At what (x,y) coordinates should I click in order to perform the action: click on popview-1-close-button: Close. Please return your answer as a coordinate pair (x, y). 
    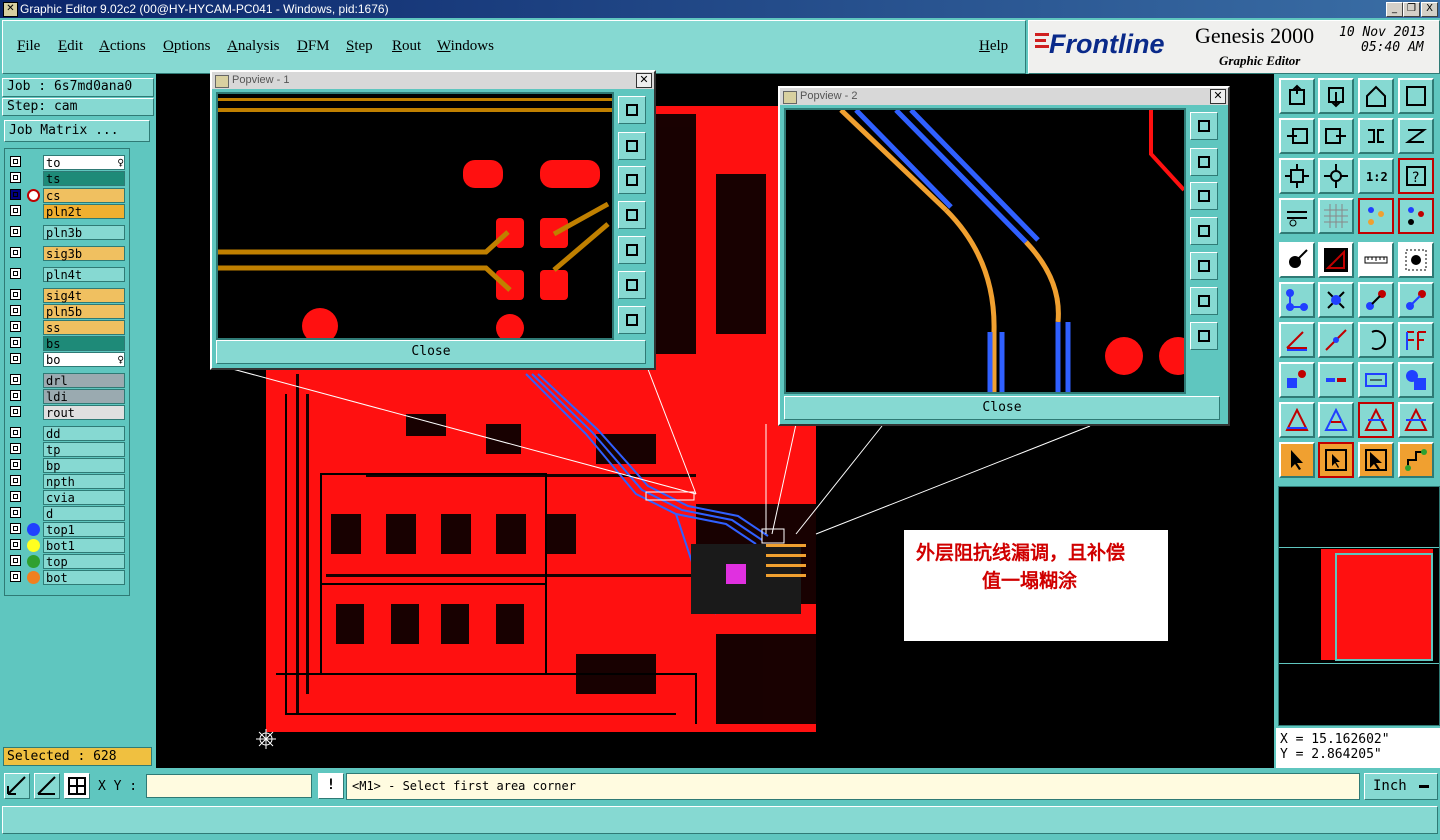
    Looking at the image, I should click on (431, 352).